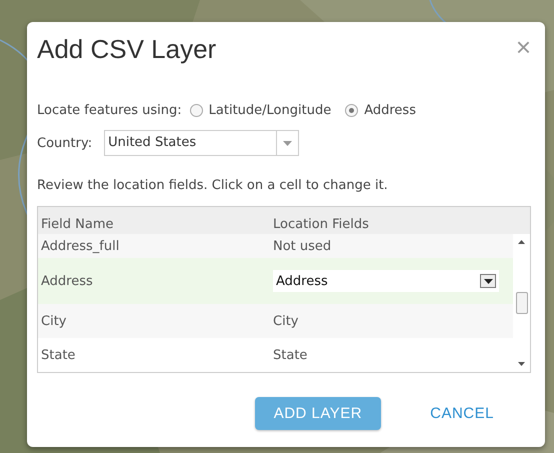 This screenshot has width=554, height=453. What do you see at coordinates (67, 281) in the screenshot?
I see `table-cell-text: Address` at bounding box center [67, 281].